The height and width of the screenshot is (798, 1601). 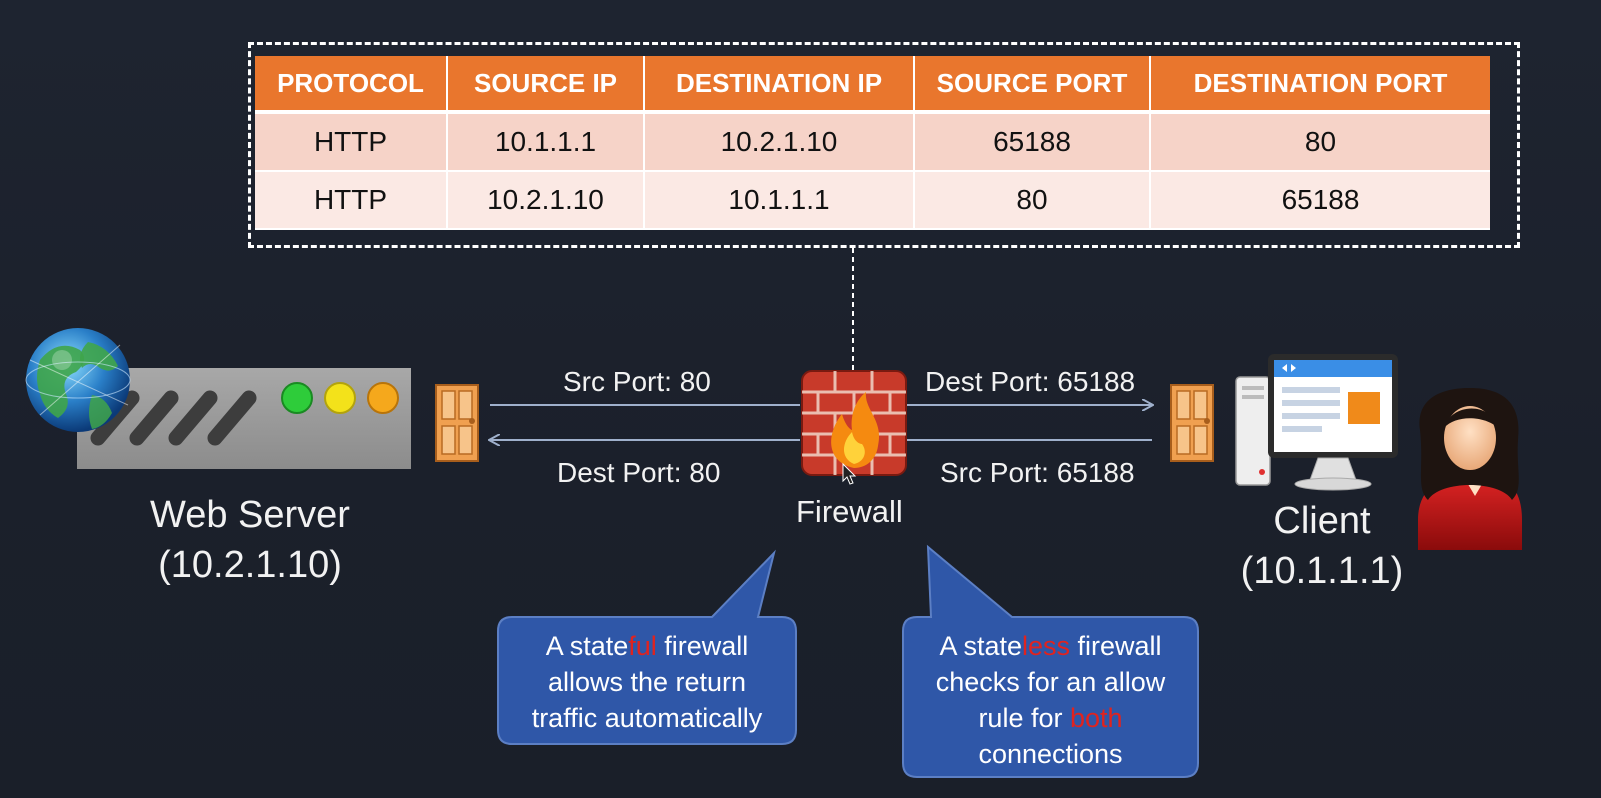 What do you see at coordinates (1116, 646) in the screenshot?
I see `callout-stateless-post: firewall` at bounding box center [1116, 646].